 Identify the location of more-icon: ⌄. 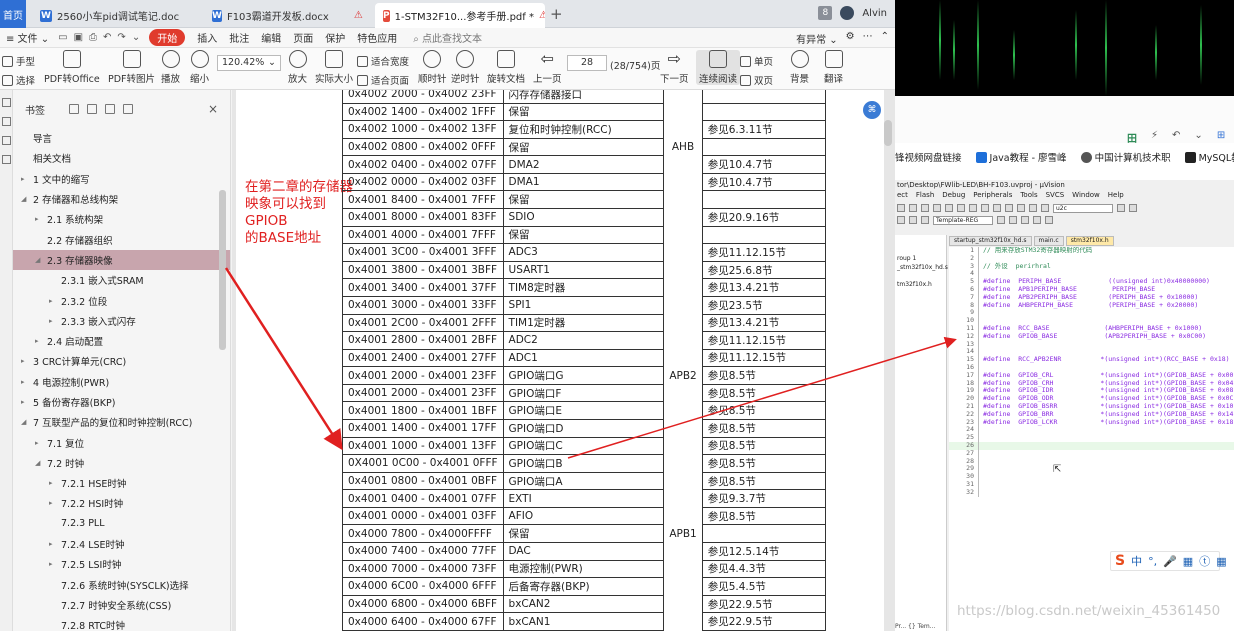
(136, 37).